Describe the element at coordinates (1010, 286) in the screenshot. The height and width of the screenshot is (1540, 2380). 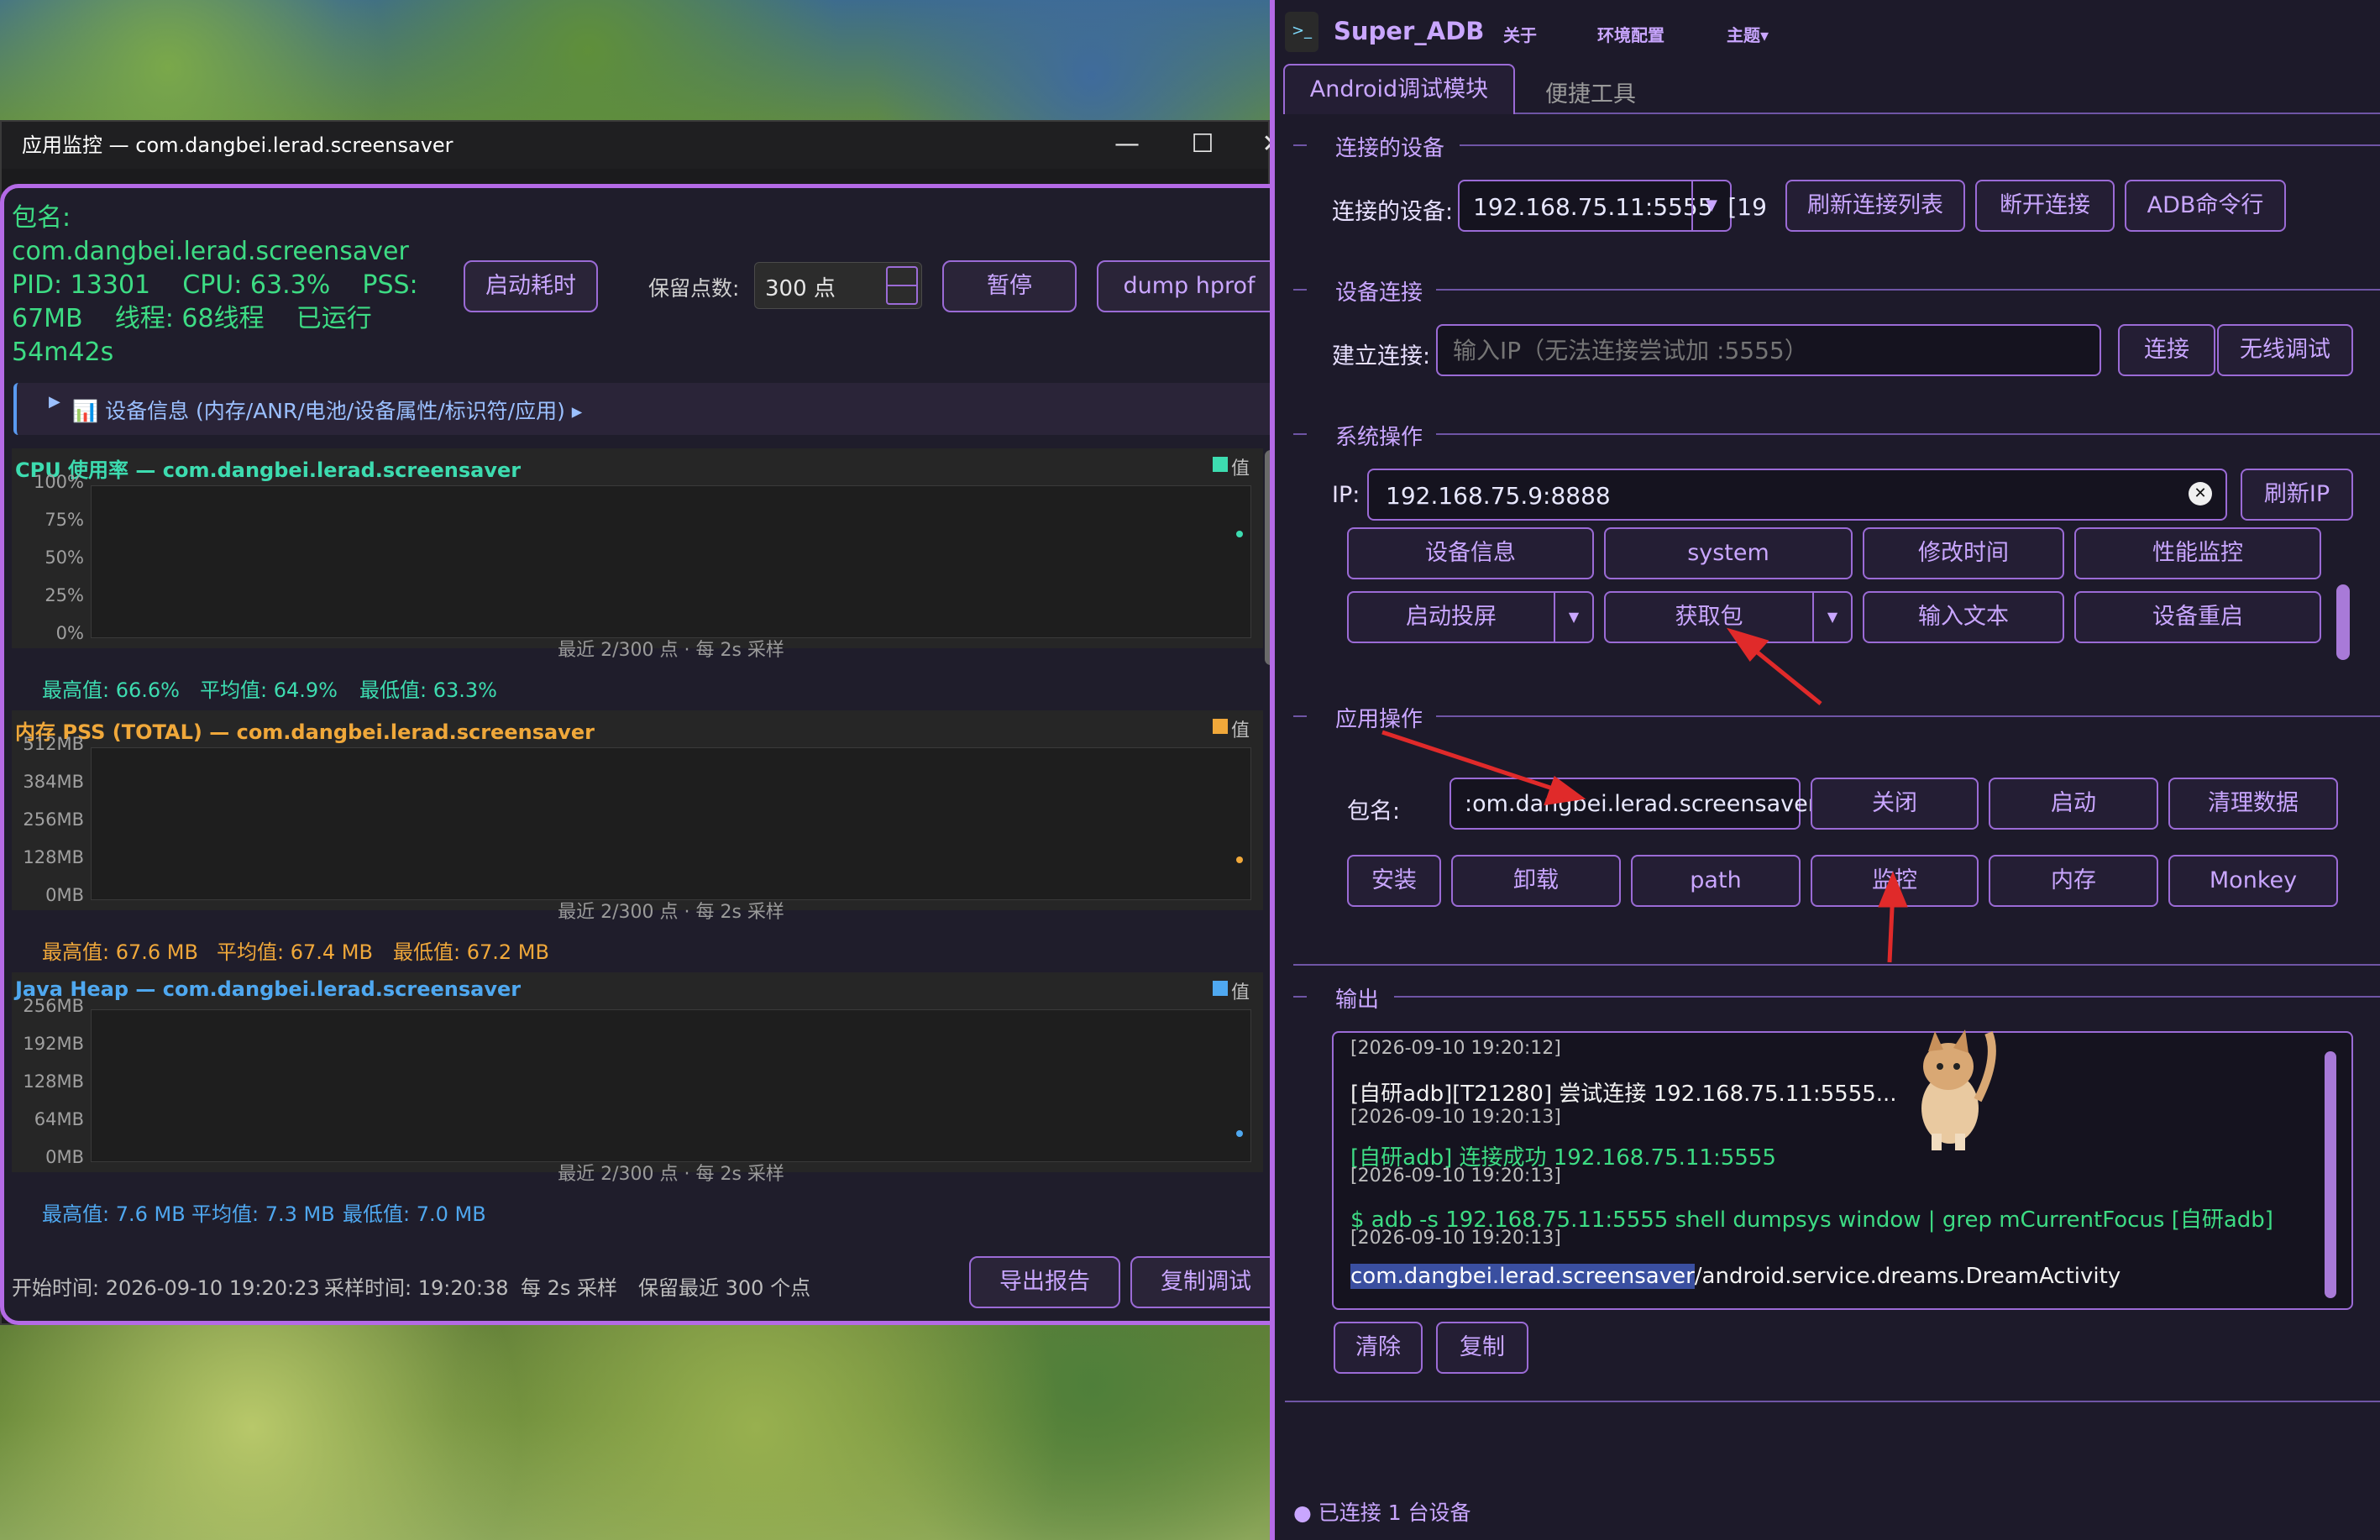
I see `pause-button: 暂停` at that location.